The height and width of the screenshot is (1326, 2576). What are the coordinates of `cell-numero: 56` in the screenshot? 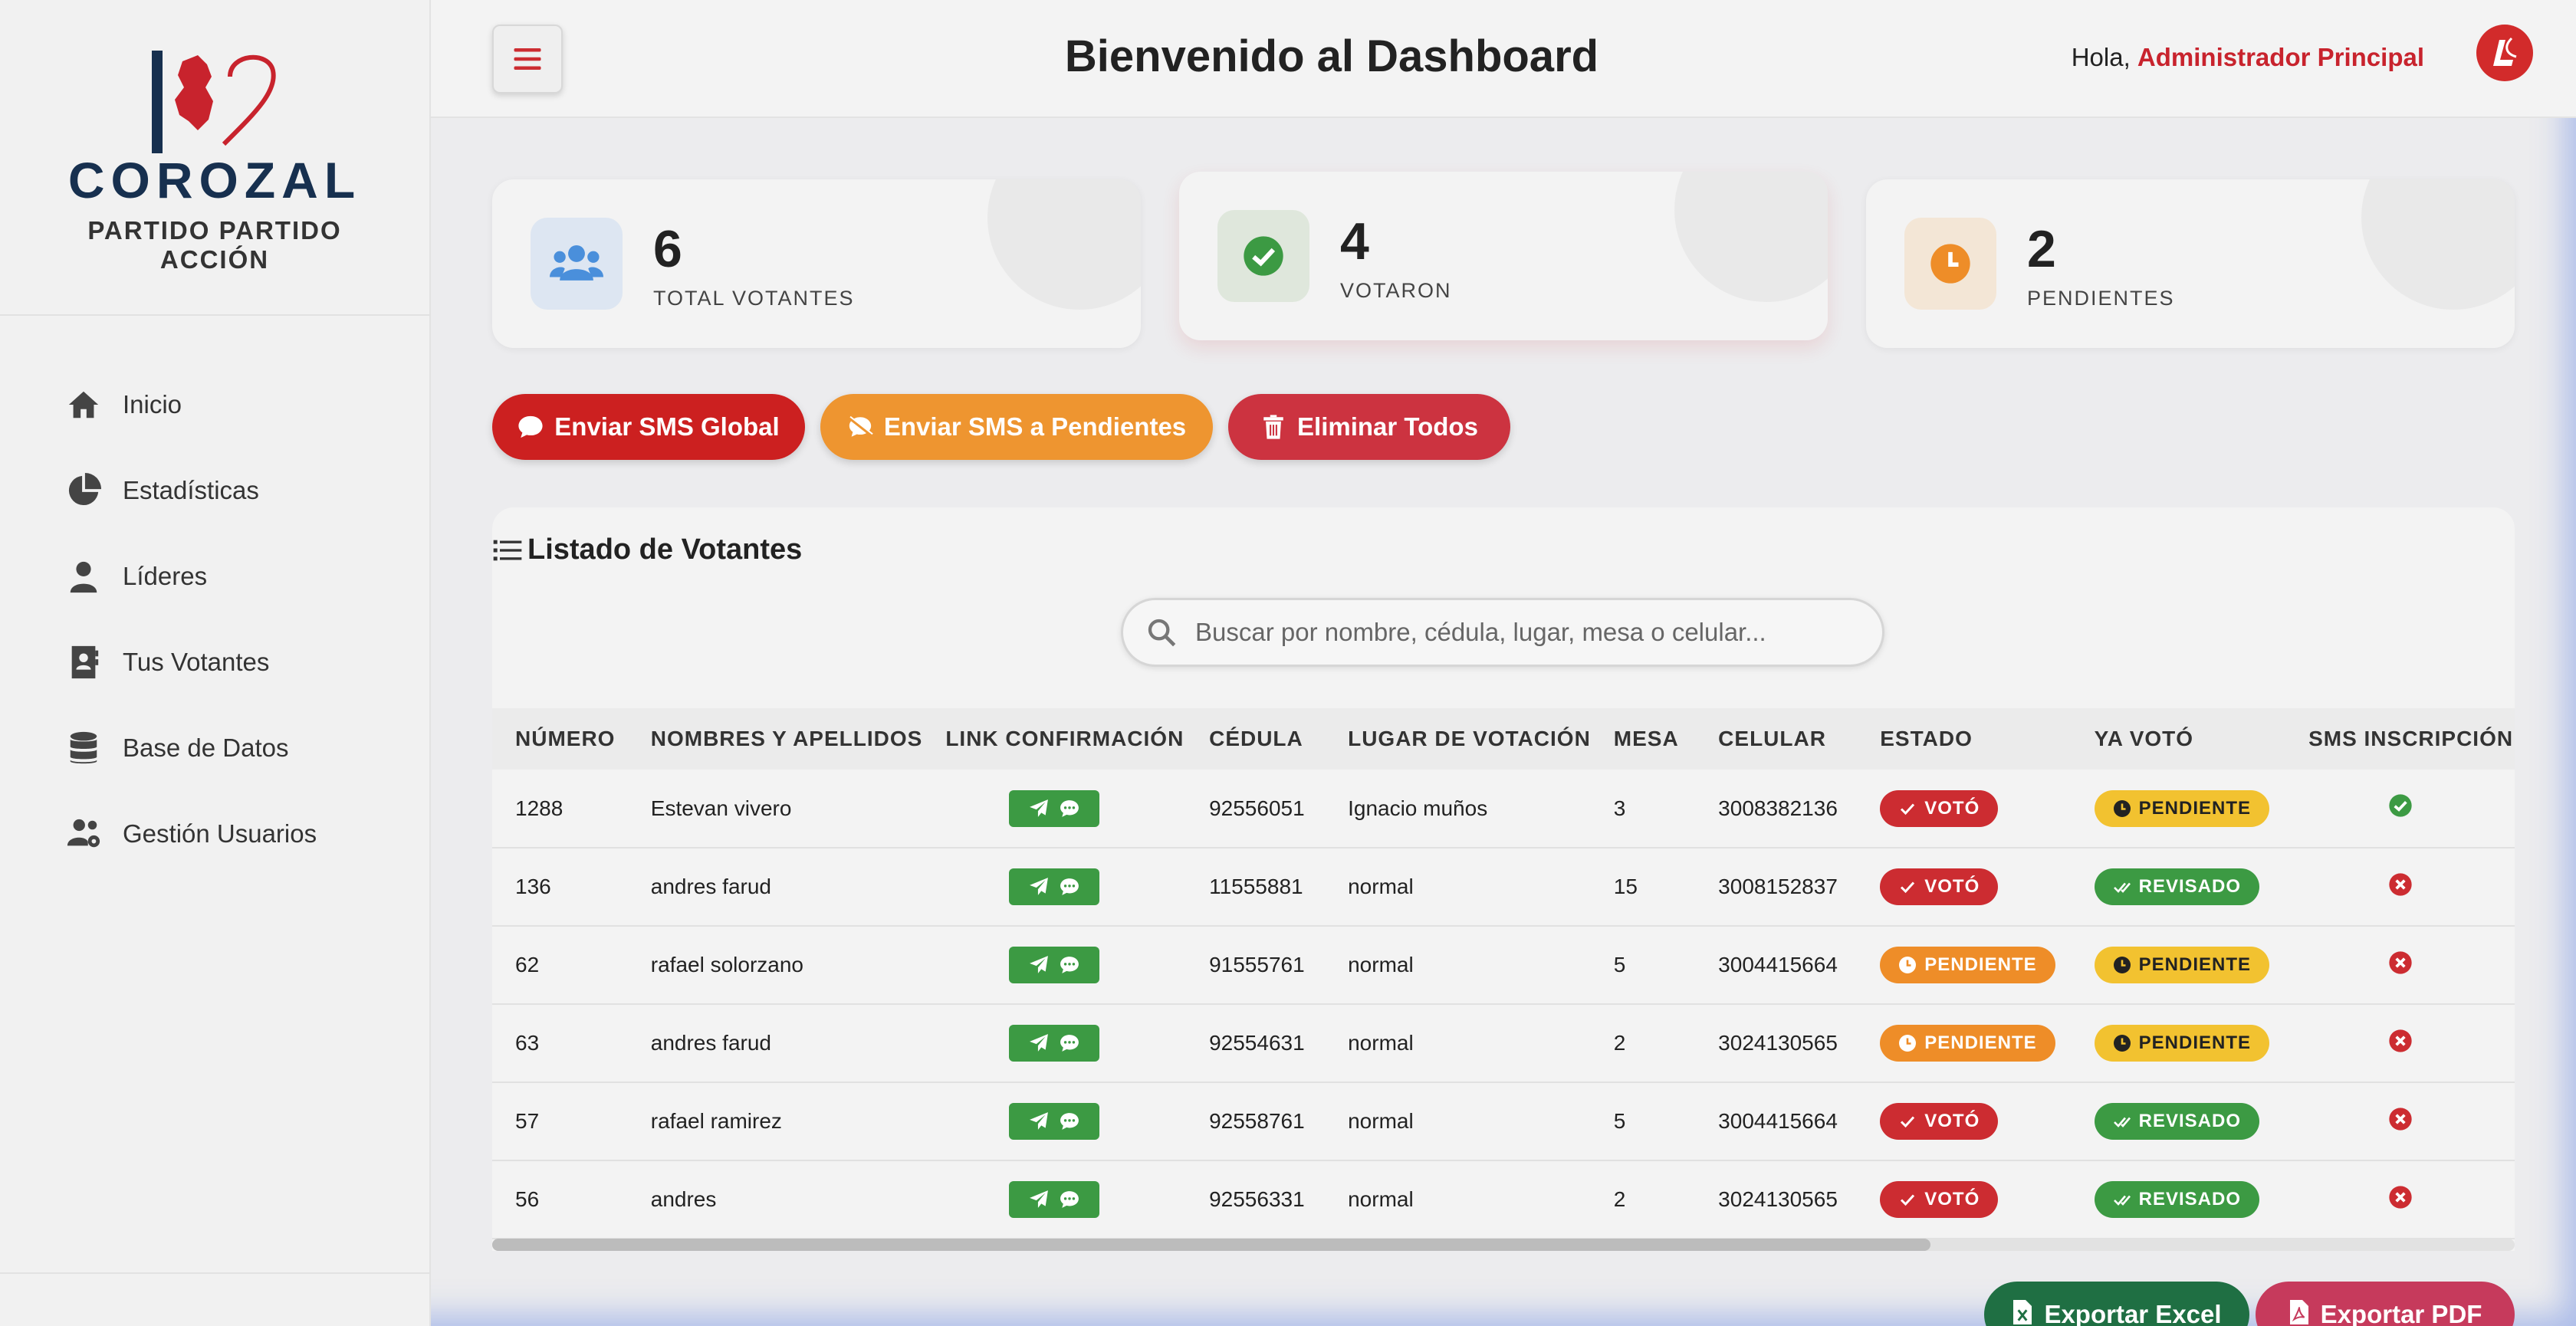 It's located at (528, 1199).